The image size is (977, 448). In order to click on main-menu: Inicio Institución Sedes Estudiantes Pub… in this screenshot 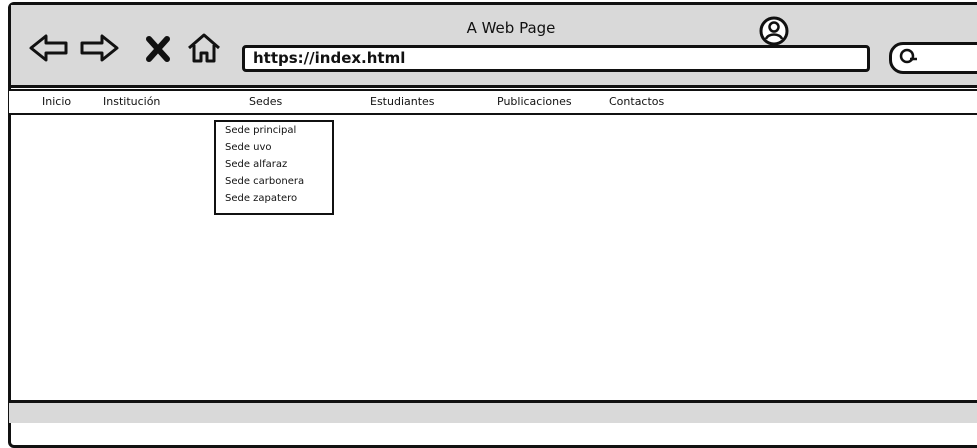, I will do `click(493, 102)`.